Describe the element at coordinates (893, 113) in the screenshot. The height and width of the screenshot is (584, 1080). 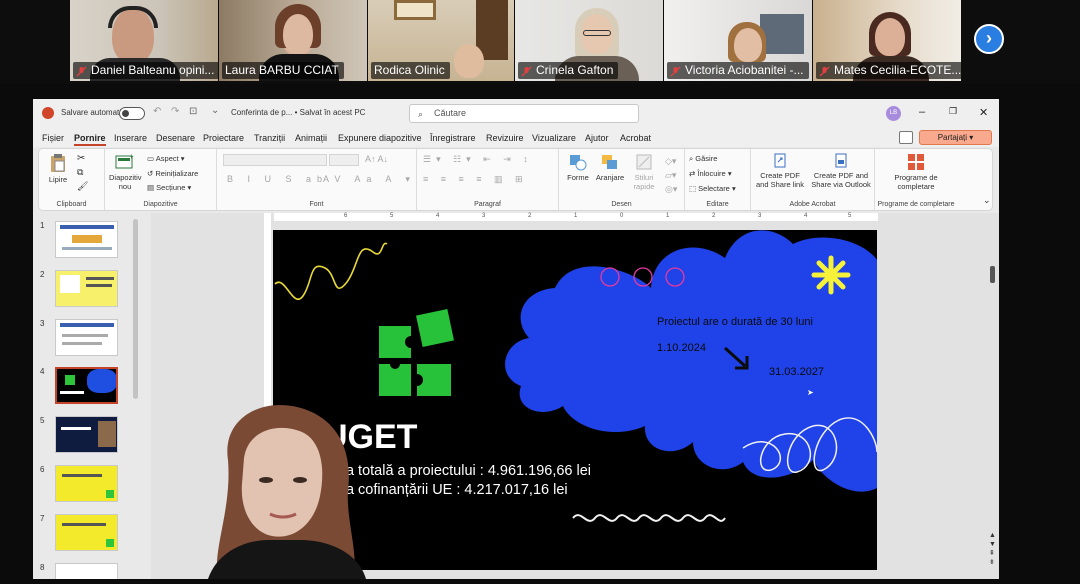
I see `avatar: LB` at that location.